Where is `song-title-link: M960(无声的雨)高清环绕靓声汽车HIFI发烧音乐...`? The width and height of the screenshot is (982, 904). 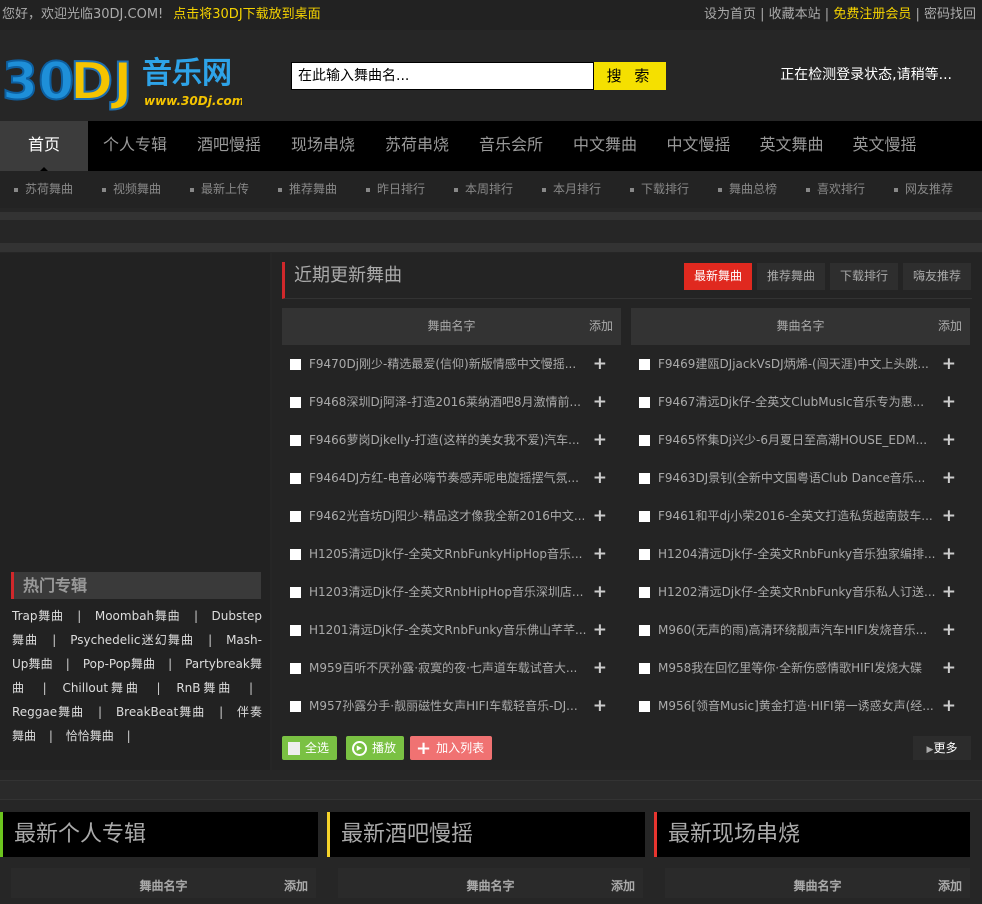 song-title-link: M960(无声的雨)高清环绕靓声汽车HIFI发烧音乐... is located at coordinates (792, 630).